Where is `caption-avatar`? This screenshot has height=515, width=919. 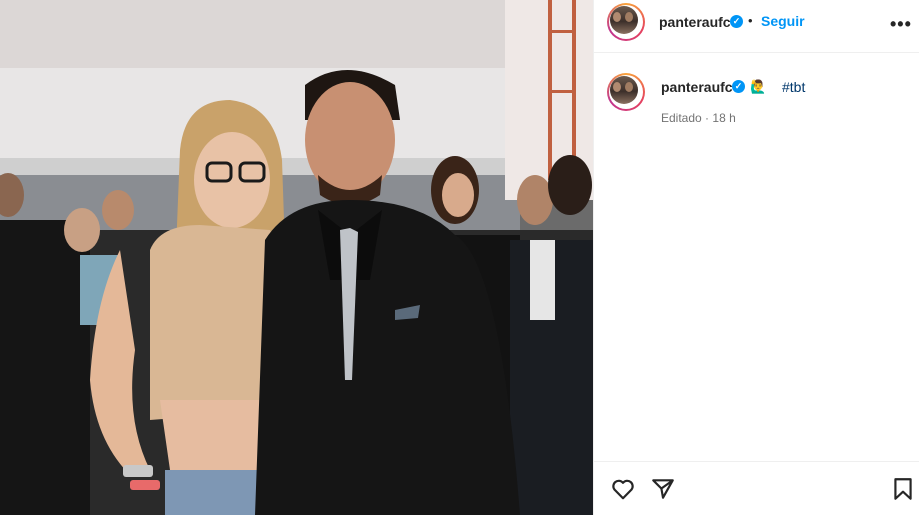 caption-avatar is located at coordinates (626, 92).